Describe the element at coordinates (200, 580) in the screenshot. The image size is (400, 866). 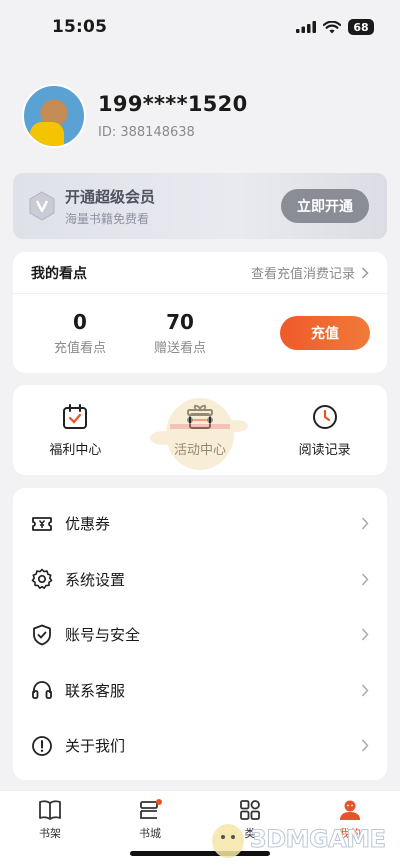
I see `menu-item-system-settings: 系统设置` at that location.